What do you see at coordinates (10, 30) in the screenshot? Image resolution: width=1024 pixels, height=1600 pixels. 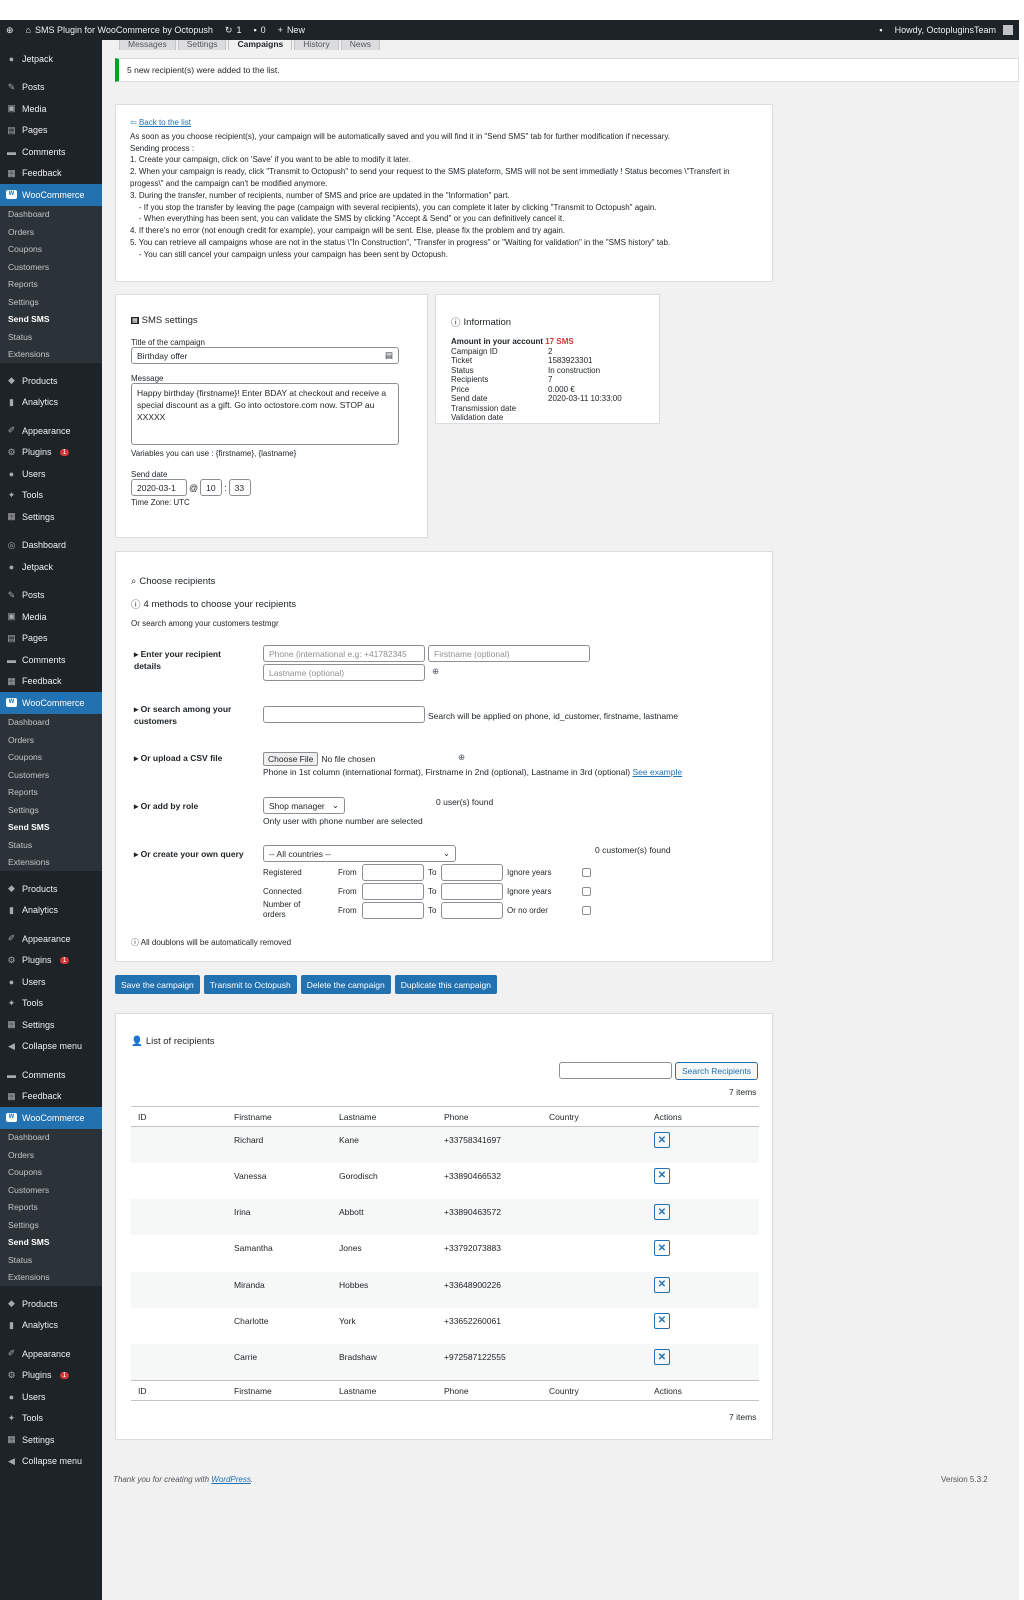 I see `wordpress-logo: ⊕` at bounding box center [10, 30].